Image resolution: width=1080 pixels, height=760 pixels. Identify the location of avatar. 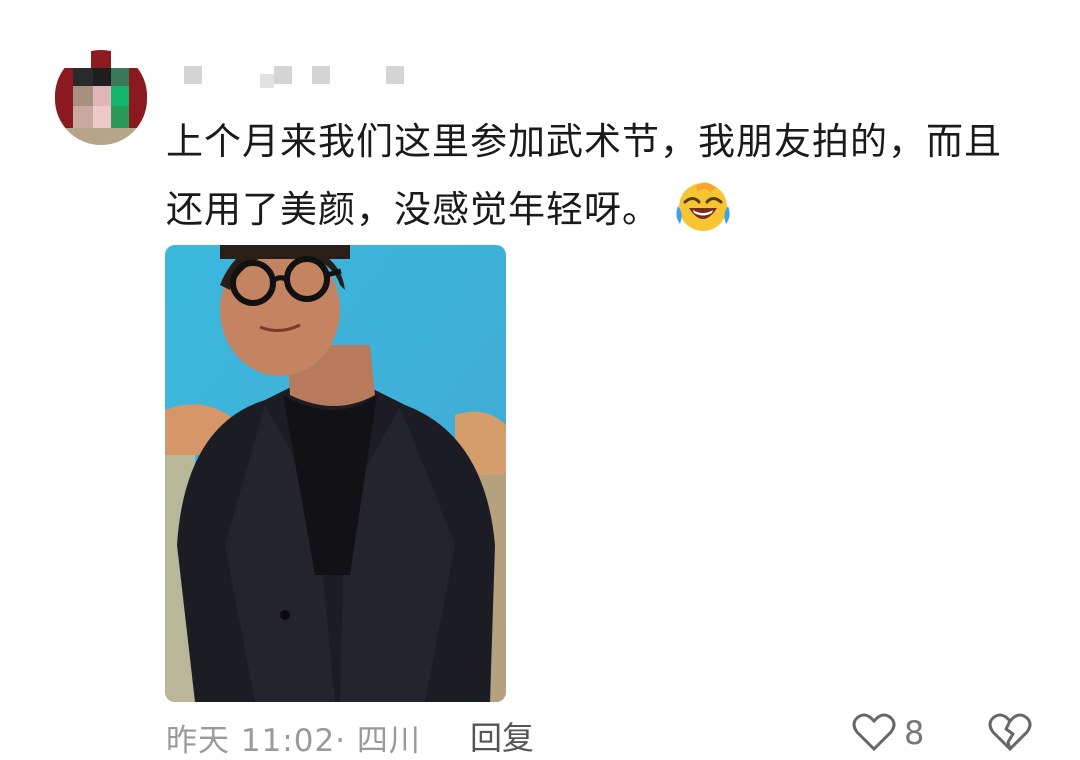
(101, 97).